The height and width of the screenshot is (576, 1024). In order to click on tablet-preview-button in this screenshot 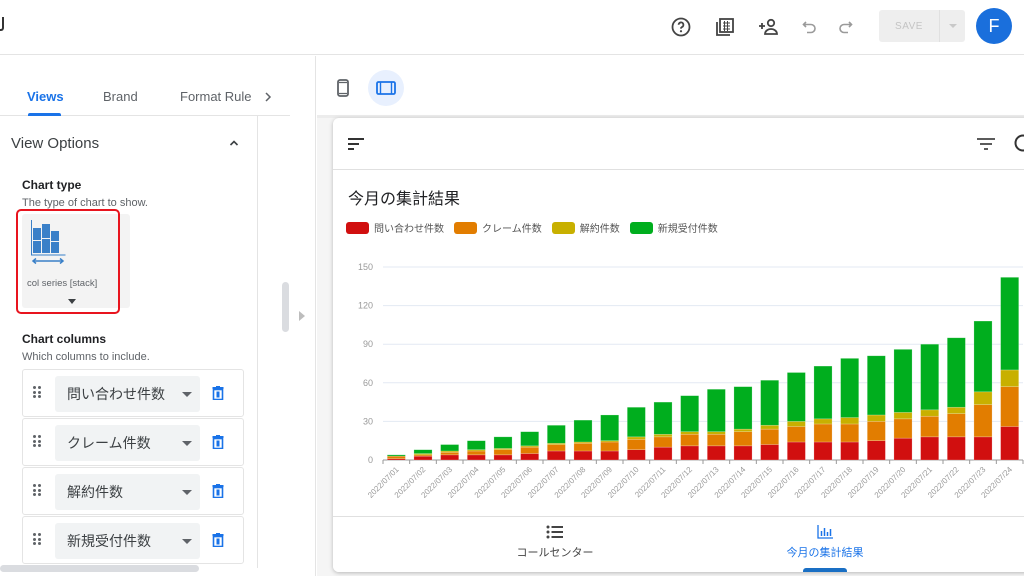, I will do `click(386, 88)`.